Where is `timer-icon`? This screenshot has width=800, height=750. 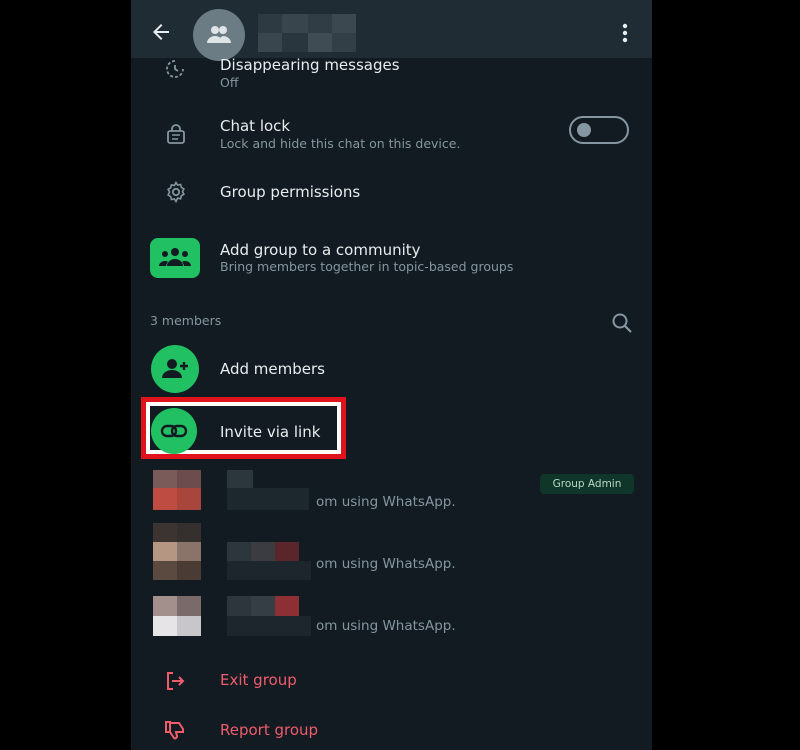 timer-icon is located at coordinates (175, 71).